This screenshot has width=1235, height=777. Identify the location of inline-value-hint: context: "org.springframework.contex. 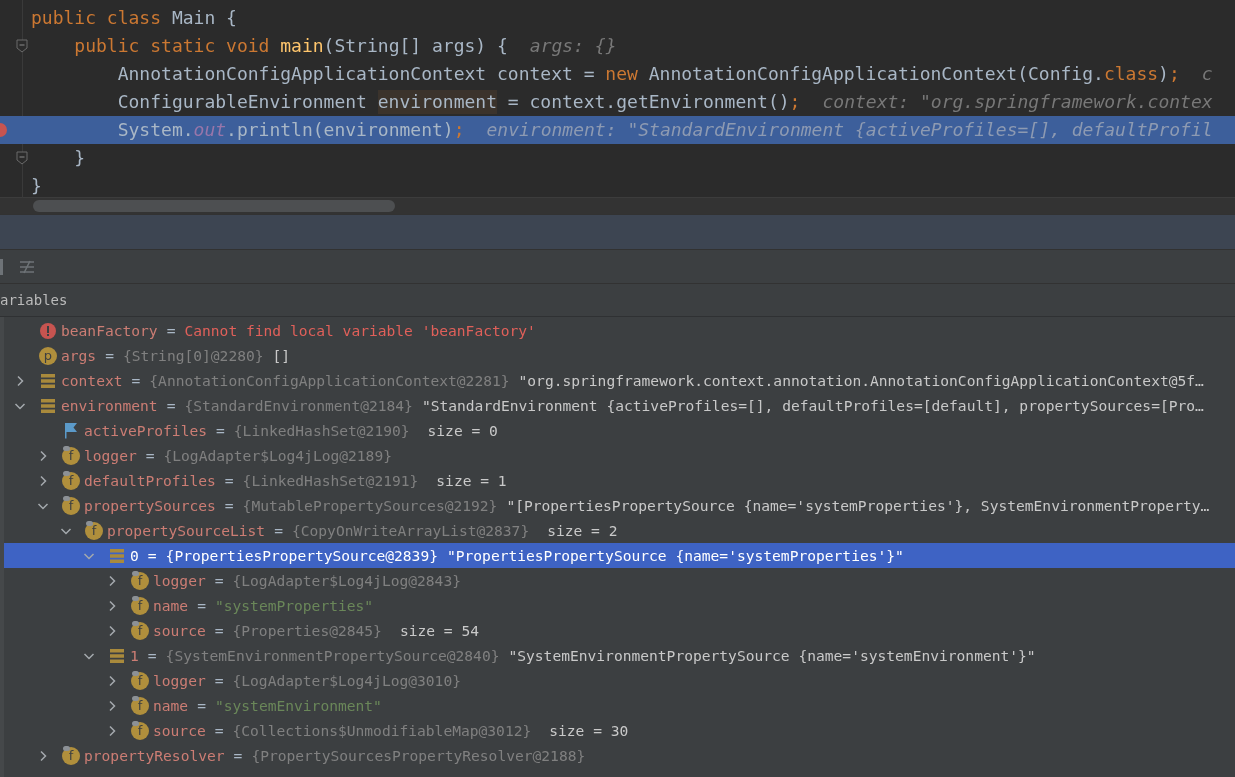
(1017, 102).